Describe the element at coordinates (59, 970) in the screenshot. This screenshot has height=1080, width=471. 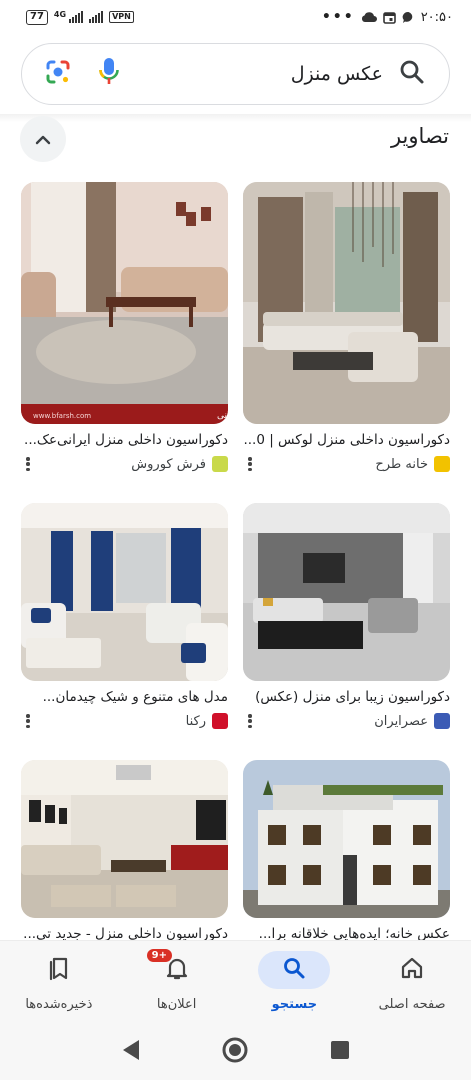
I see `bookmarks-icon` at that location.